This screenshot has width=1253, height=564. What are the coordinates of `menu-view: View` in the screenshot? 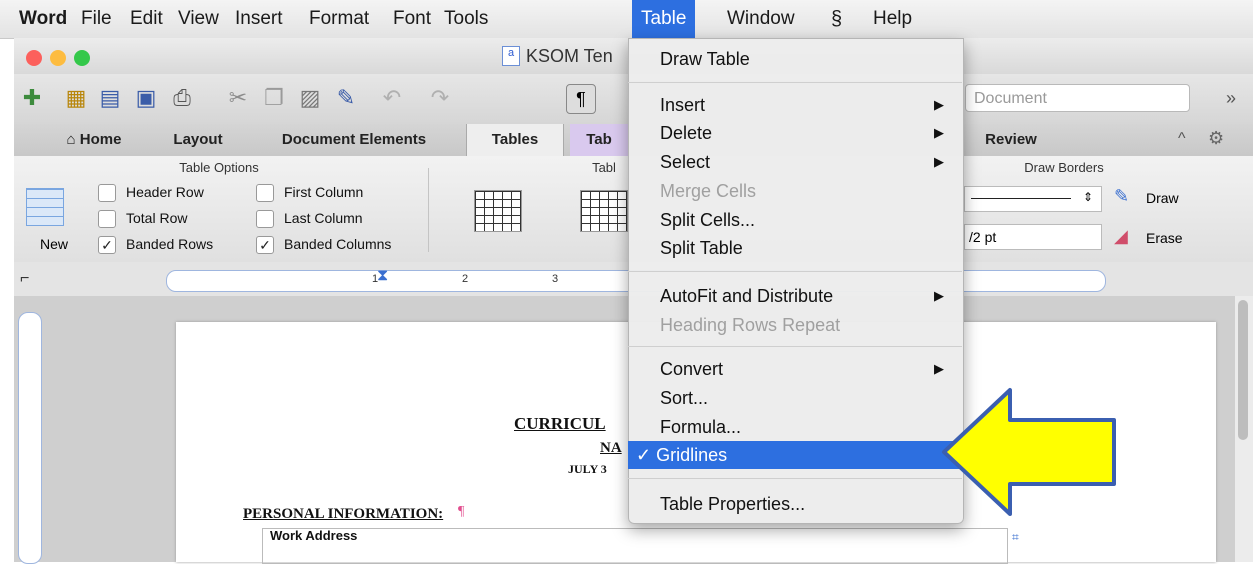 It's located at (198, 19).